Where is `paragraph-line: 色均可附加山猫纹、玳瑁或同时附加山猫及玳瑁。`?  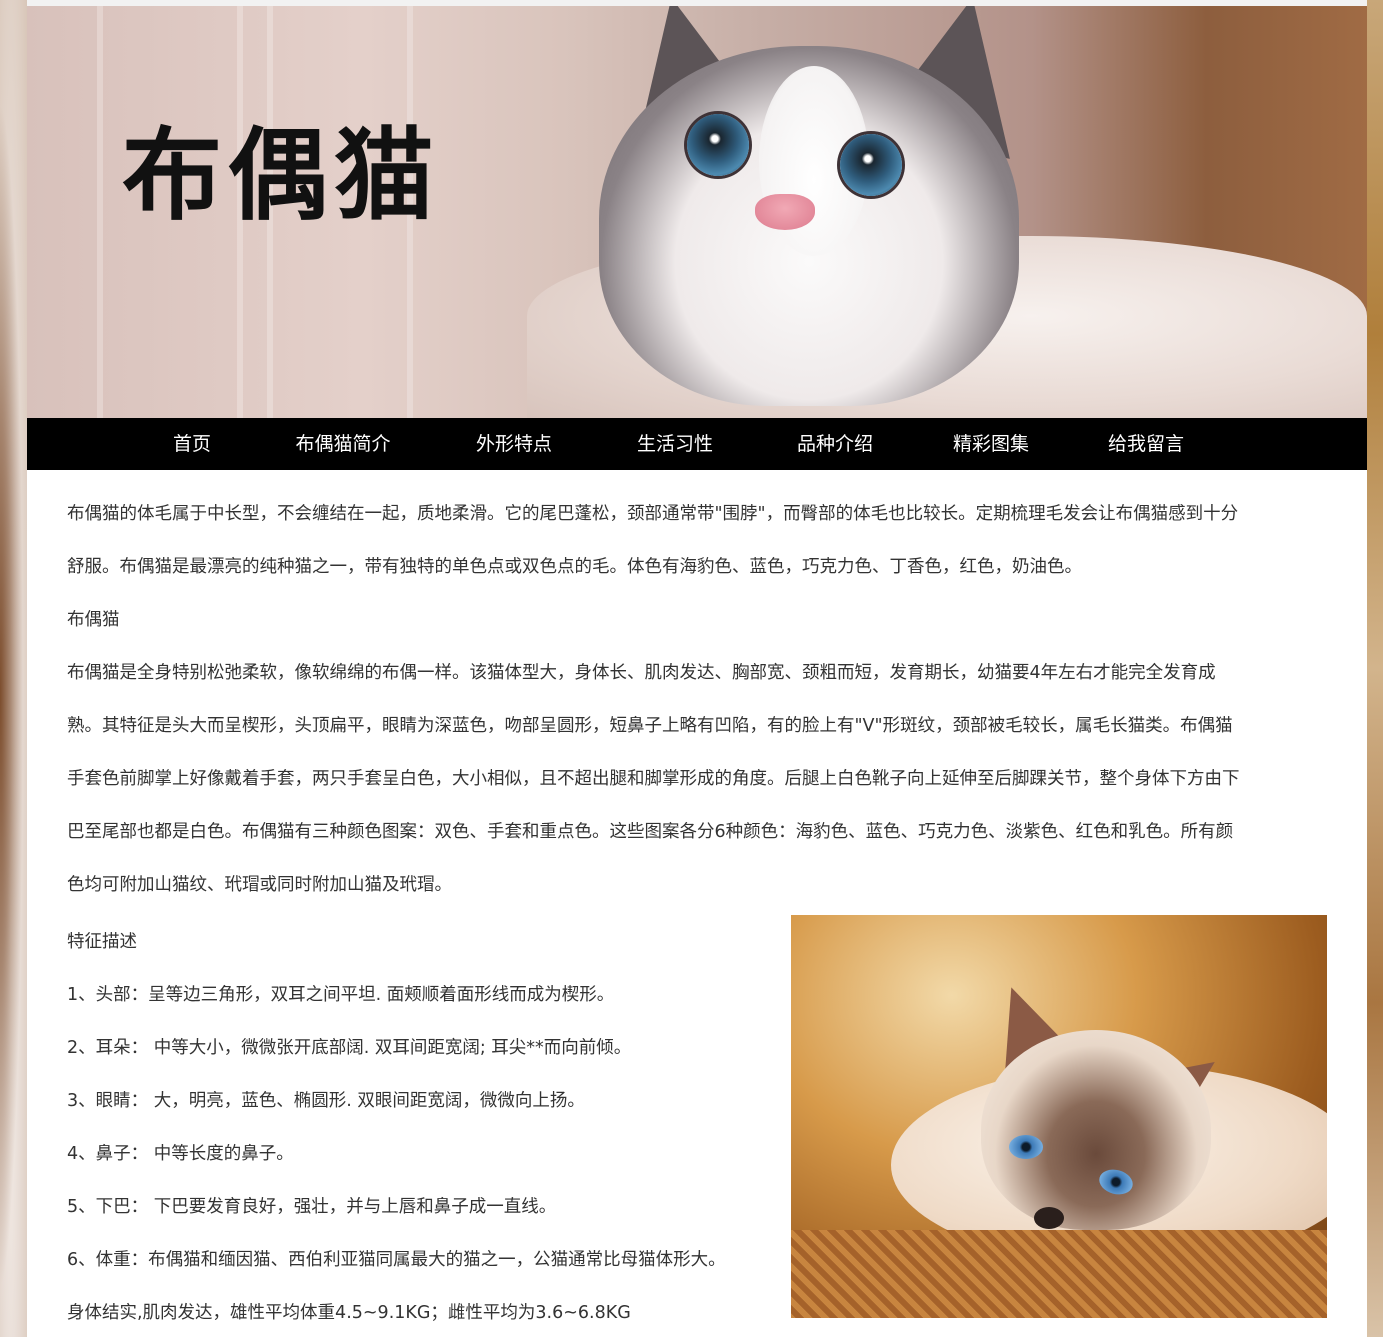
paragraph-line: 色均可附加山猫纹、玳瑁或同时附加山猫及玳瑁。 is located at coordinates (259, 885).